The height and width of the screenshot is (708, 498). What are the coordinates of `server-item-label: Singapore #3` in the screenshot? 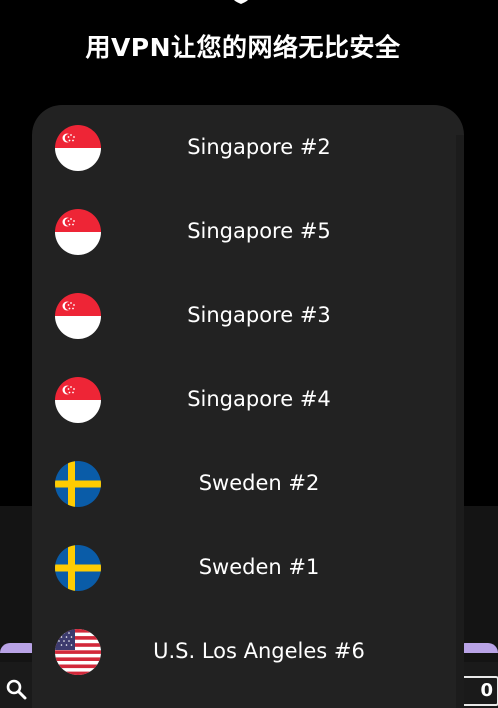 It's located at (259, 315).